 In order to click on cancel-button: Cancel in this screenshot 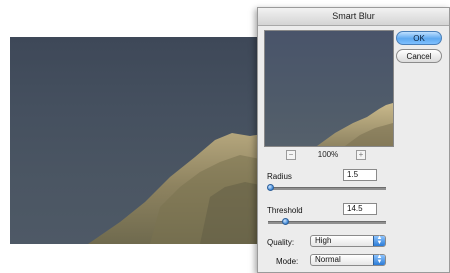, I will do `click(419, 56)`.